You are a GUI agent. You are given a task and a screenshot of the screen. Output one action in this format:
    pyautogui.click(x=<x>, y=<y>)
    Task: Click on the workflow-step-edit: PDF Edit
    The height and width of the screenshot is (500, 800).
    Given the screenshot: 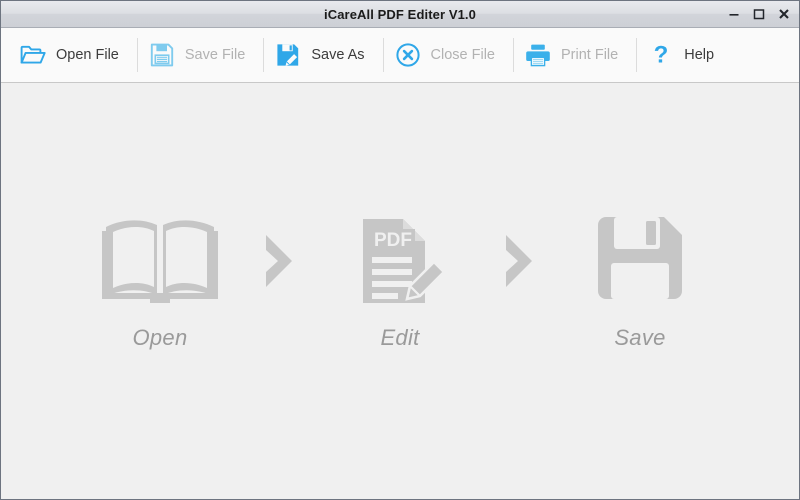 What is the action you would take?
    pyautogui.click(x=400, y=282)
    